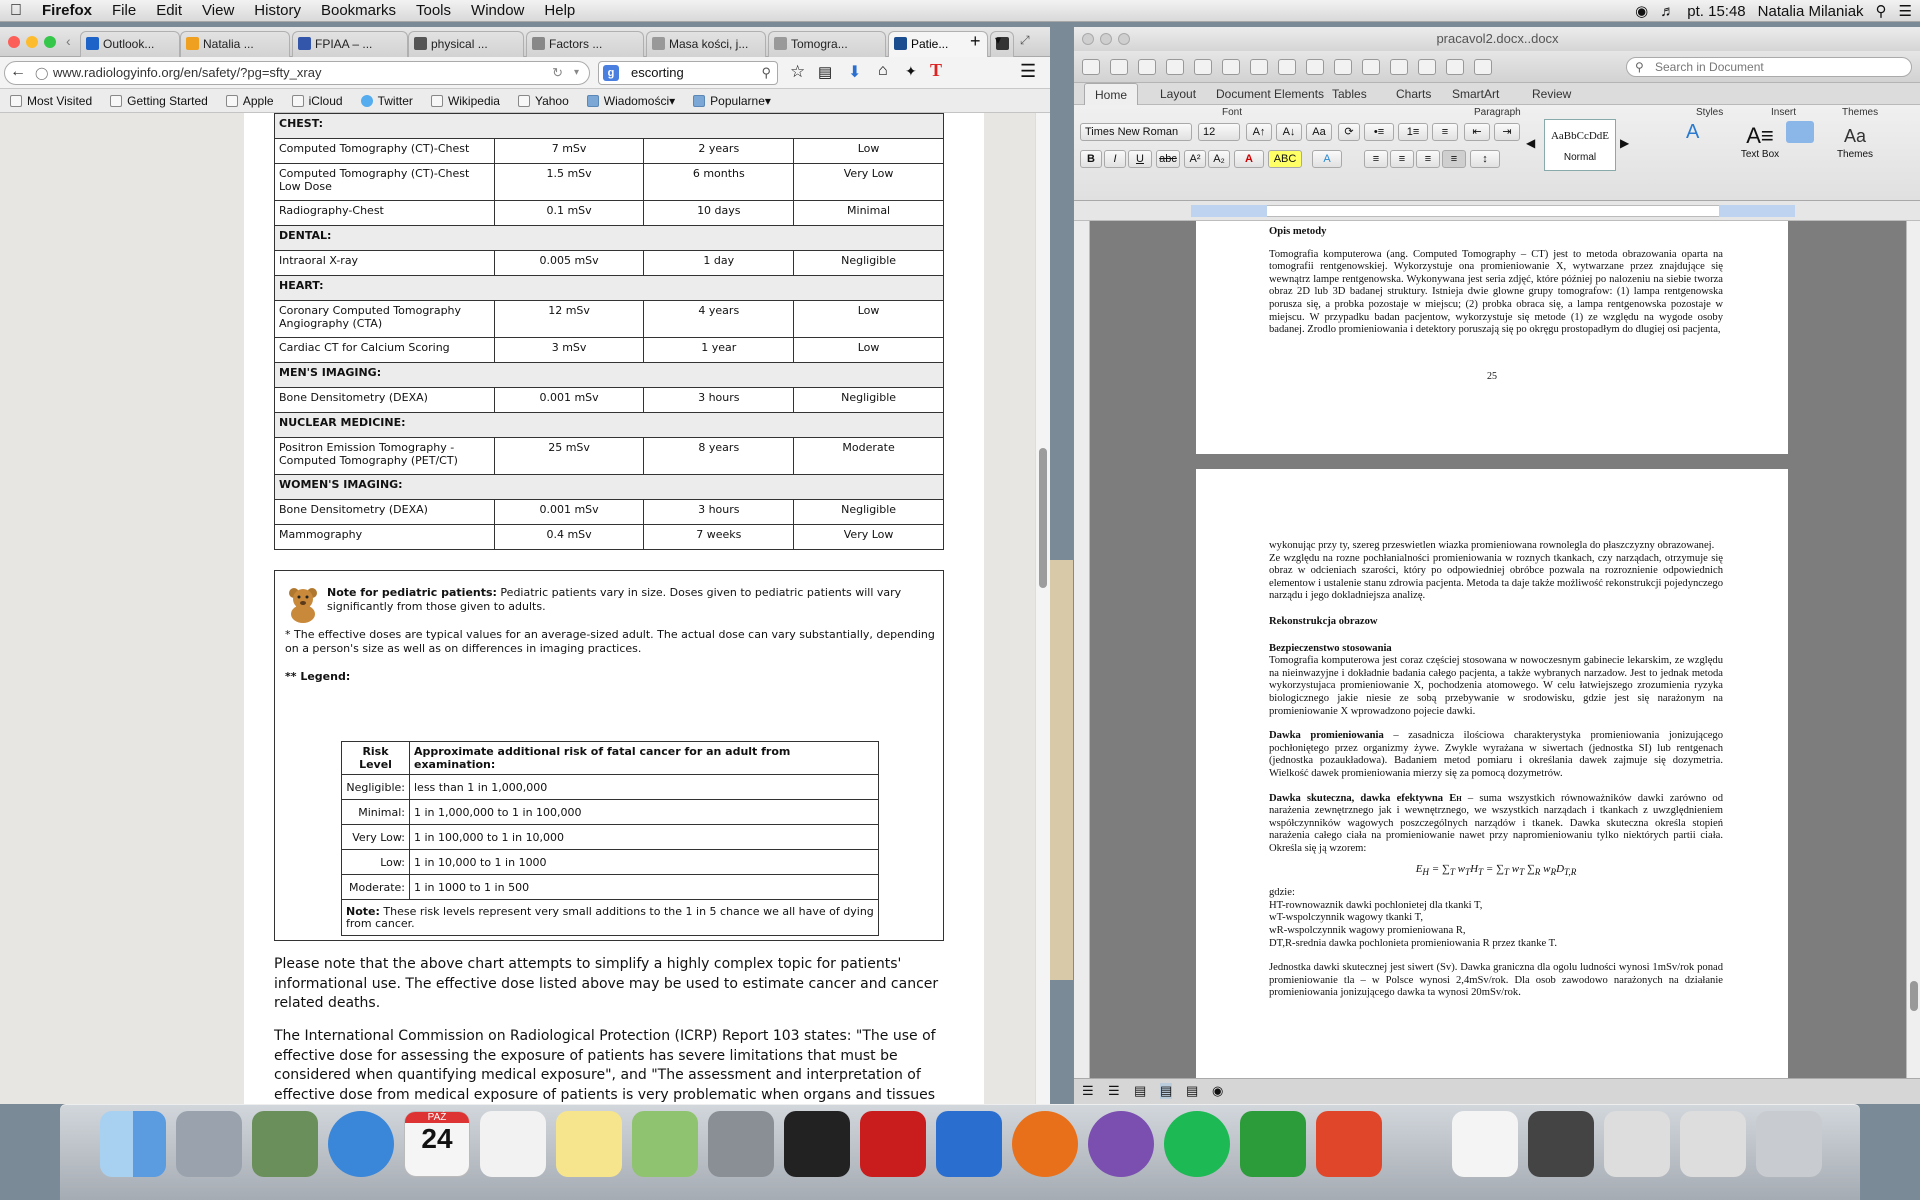 Image resolution: width=1920 pixels, height=1200 pixels. What do you see at coordinates (1760, 148) in the screenshot?
I see `text-box-button: A≡ Text Box` at bounding box center [1760, 148].